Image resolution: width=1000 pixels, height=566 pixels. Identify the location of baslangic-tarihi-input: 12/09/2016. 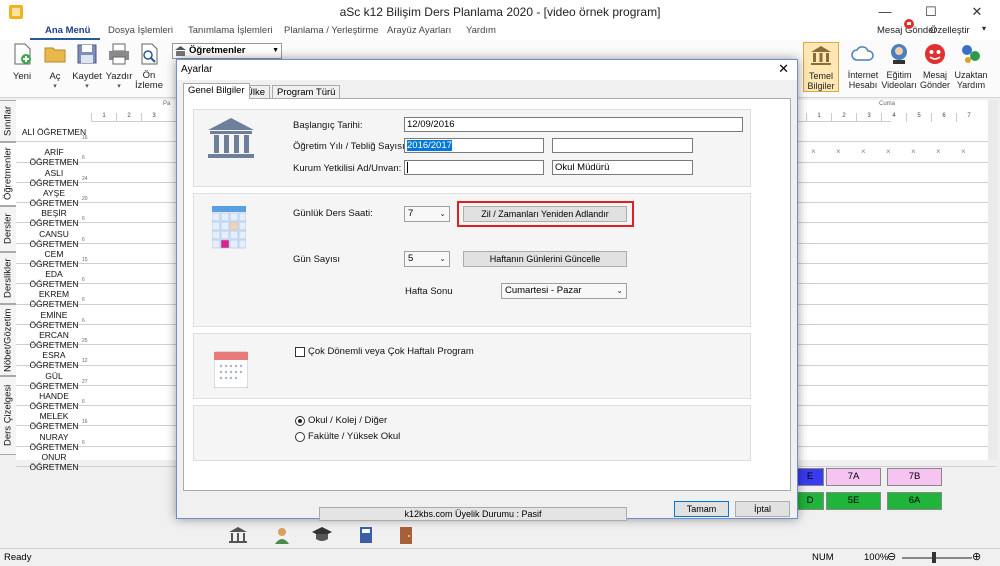
(573, 124).